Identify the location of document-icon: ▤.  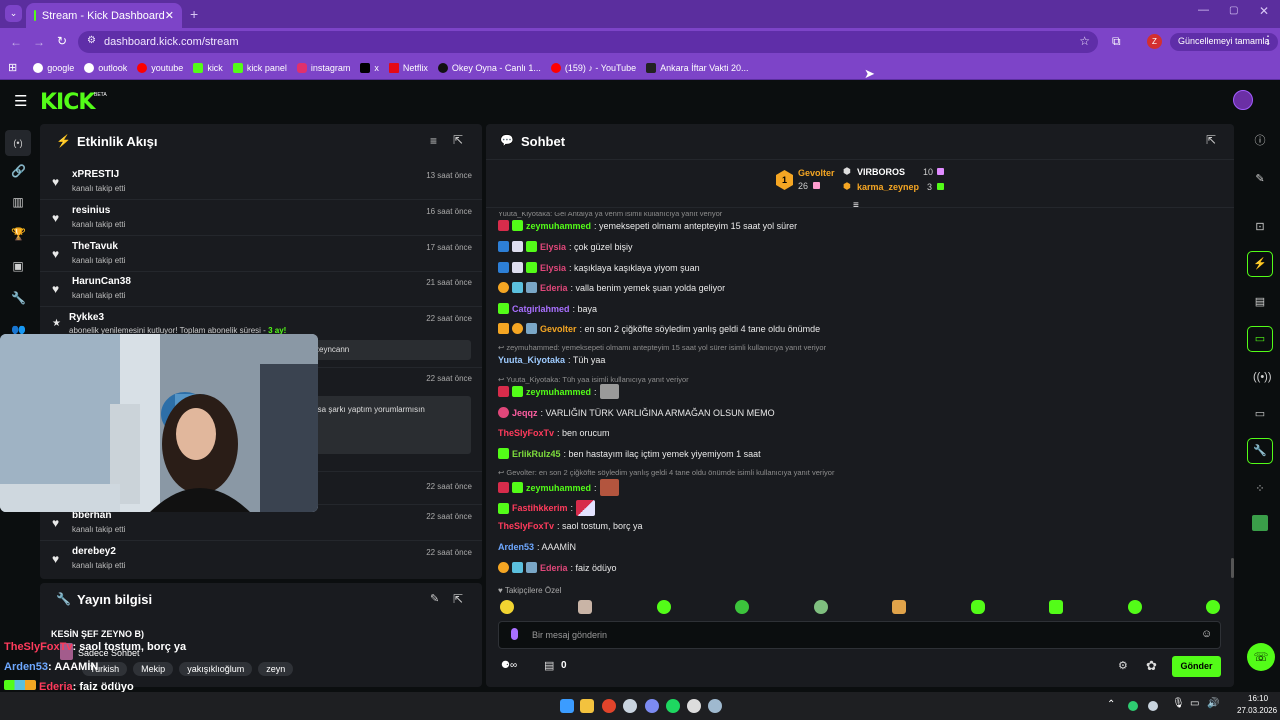
(1260, 302).